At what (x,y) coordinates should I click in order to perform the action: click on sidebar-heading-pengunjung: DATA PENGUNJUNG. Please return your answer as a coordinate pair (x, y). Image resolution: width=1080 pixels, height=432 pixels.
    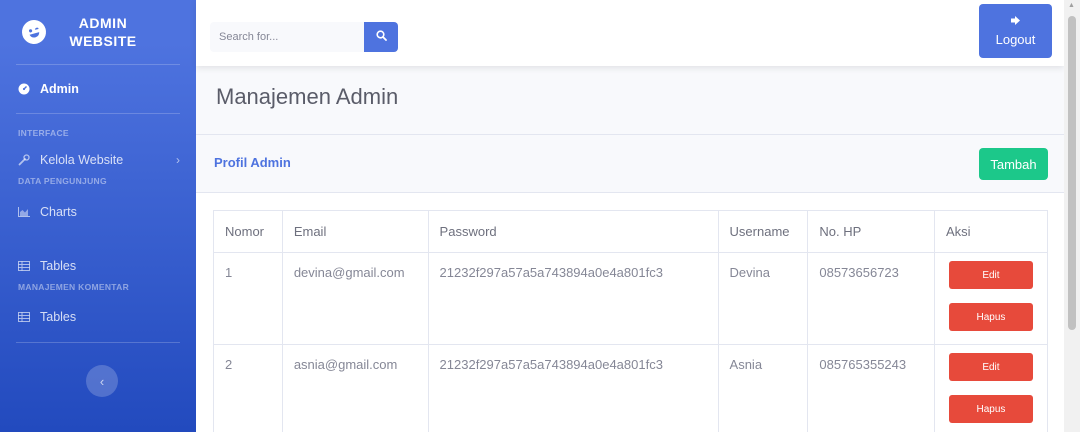
    Looking at the image, I should click on (62, 181).